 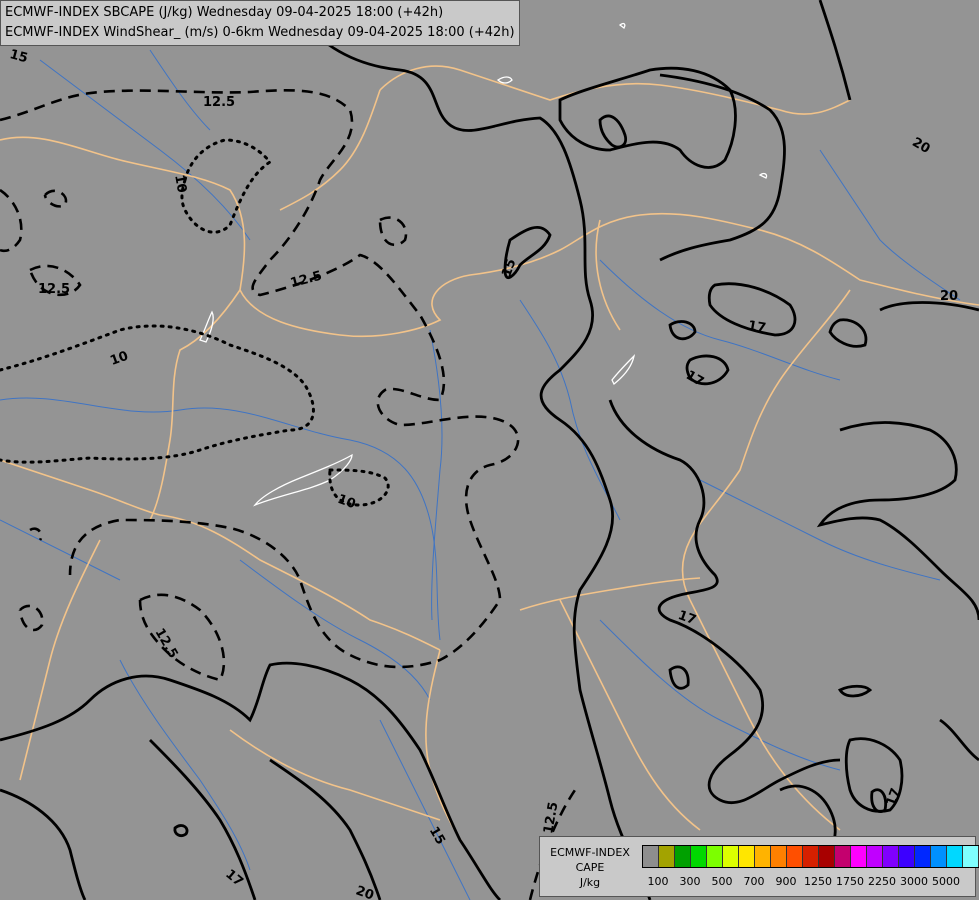 I want to click on legend-tick-label: 5000, so click(x=946, y=881).